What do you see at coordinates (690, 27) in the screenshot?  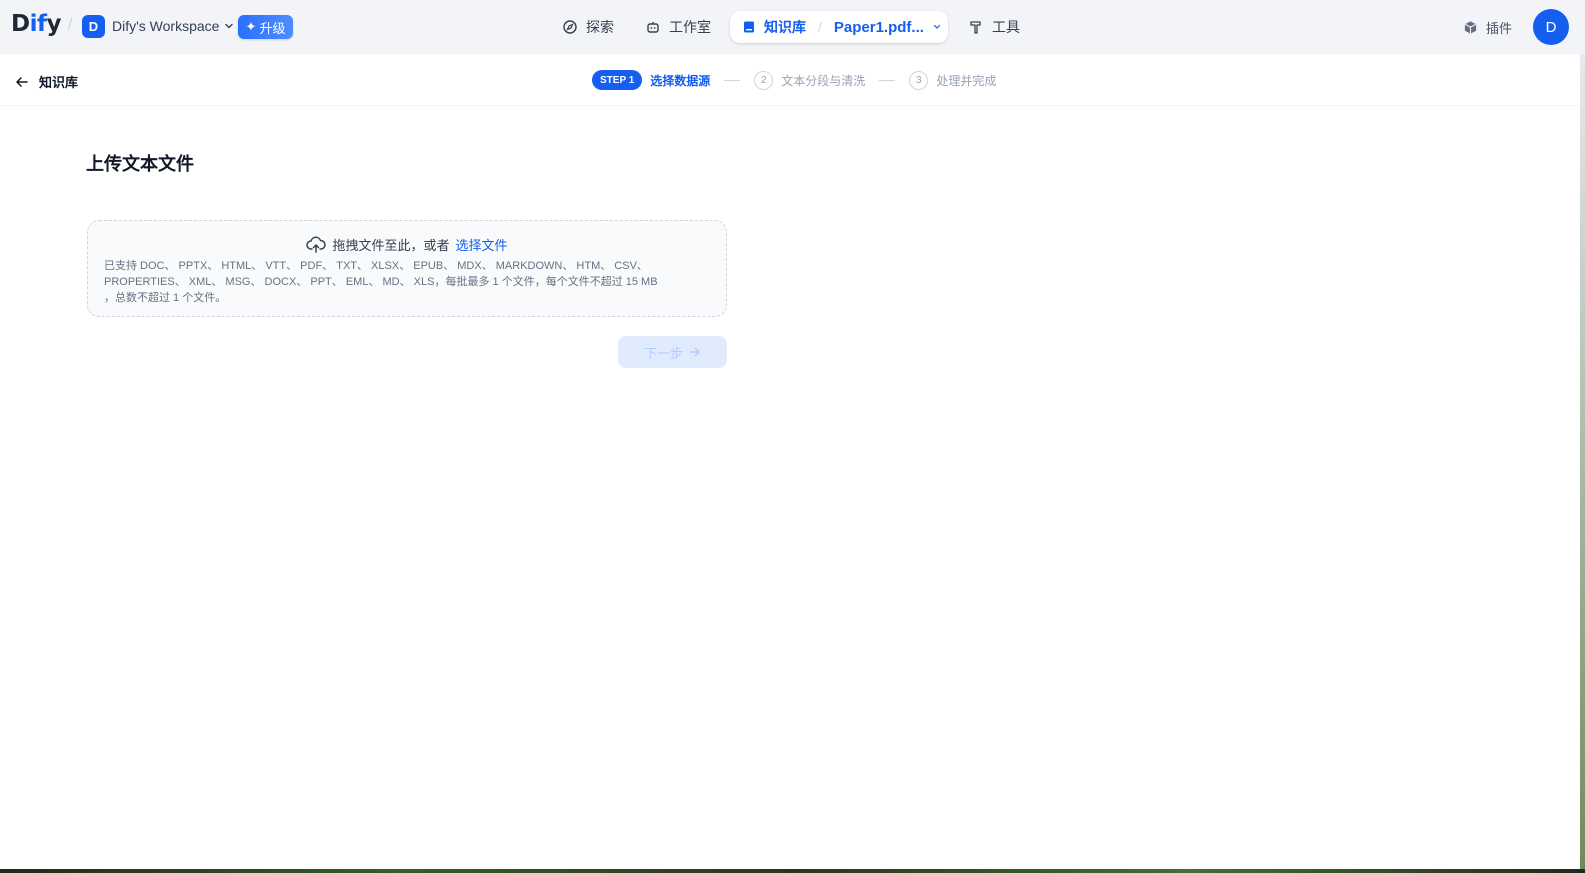 I see `nav-studio-label: 工作室` at bounding box center [690, 27].